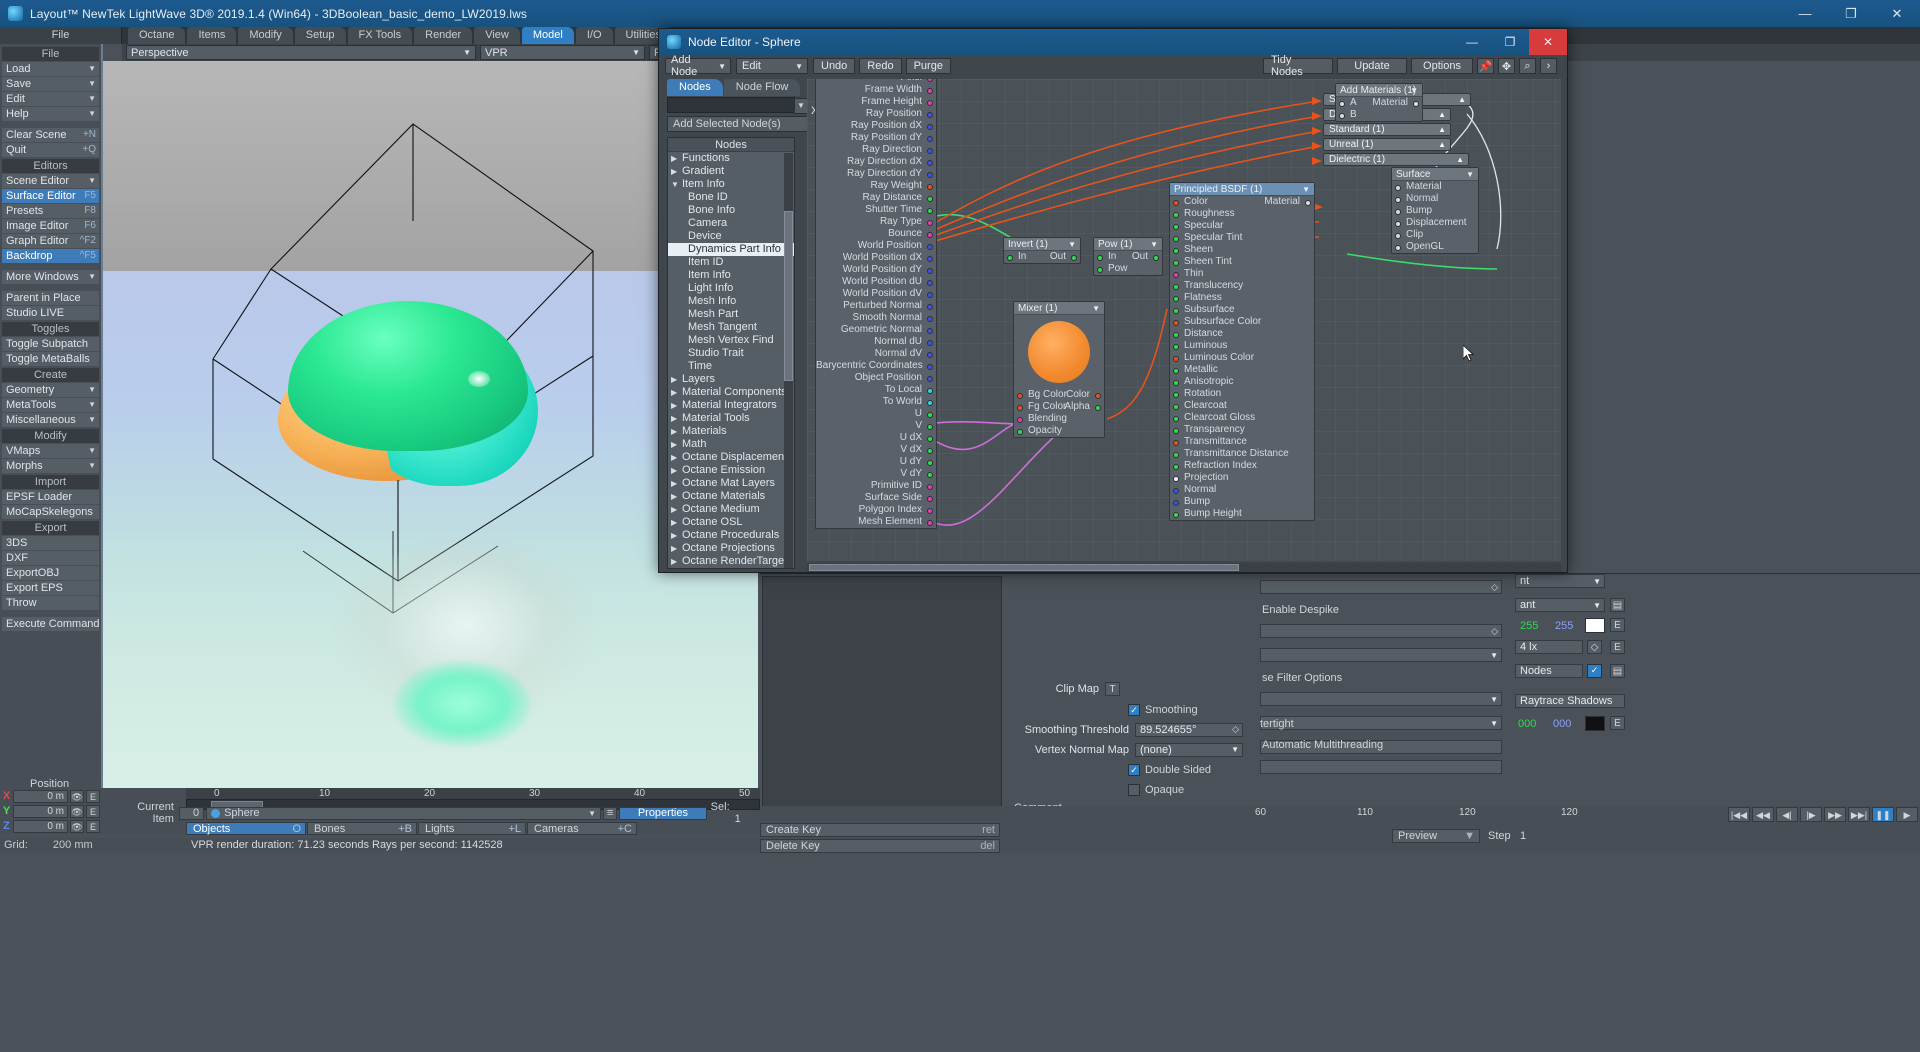 This screenshot has width=1920, height=1052. Describe the element at coordinates (876, 354) in the screenshot. I see `spot-info-port-normal-dv: Normal dV` at that location.